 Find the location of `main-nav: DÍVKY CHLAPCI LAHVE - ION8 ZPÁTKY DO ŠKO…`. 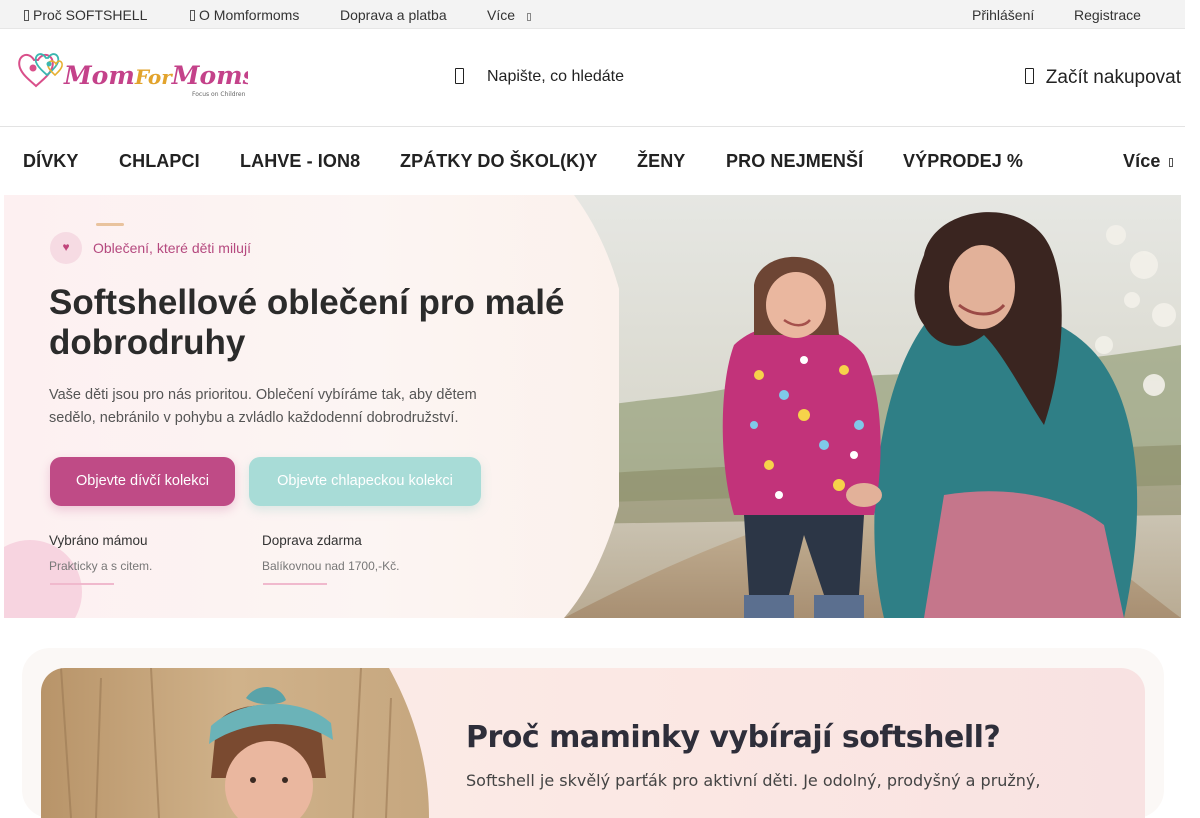

main-nav: DÍVKY CHLAPCI LAHVE - ION8 ZPÁTKY DO ŠKO… is located at coordinates (592, 161).